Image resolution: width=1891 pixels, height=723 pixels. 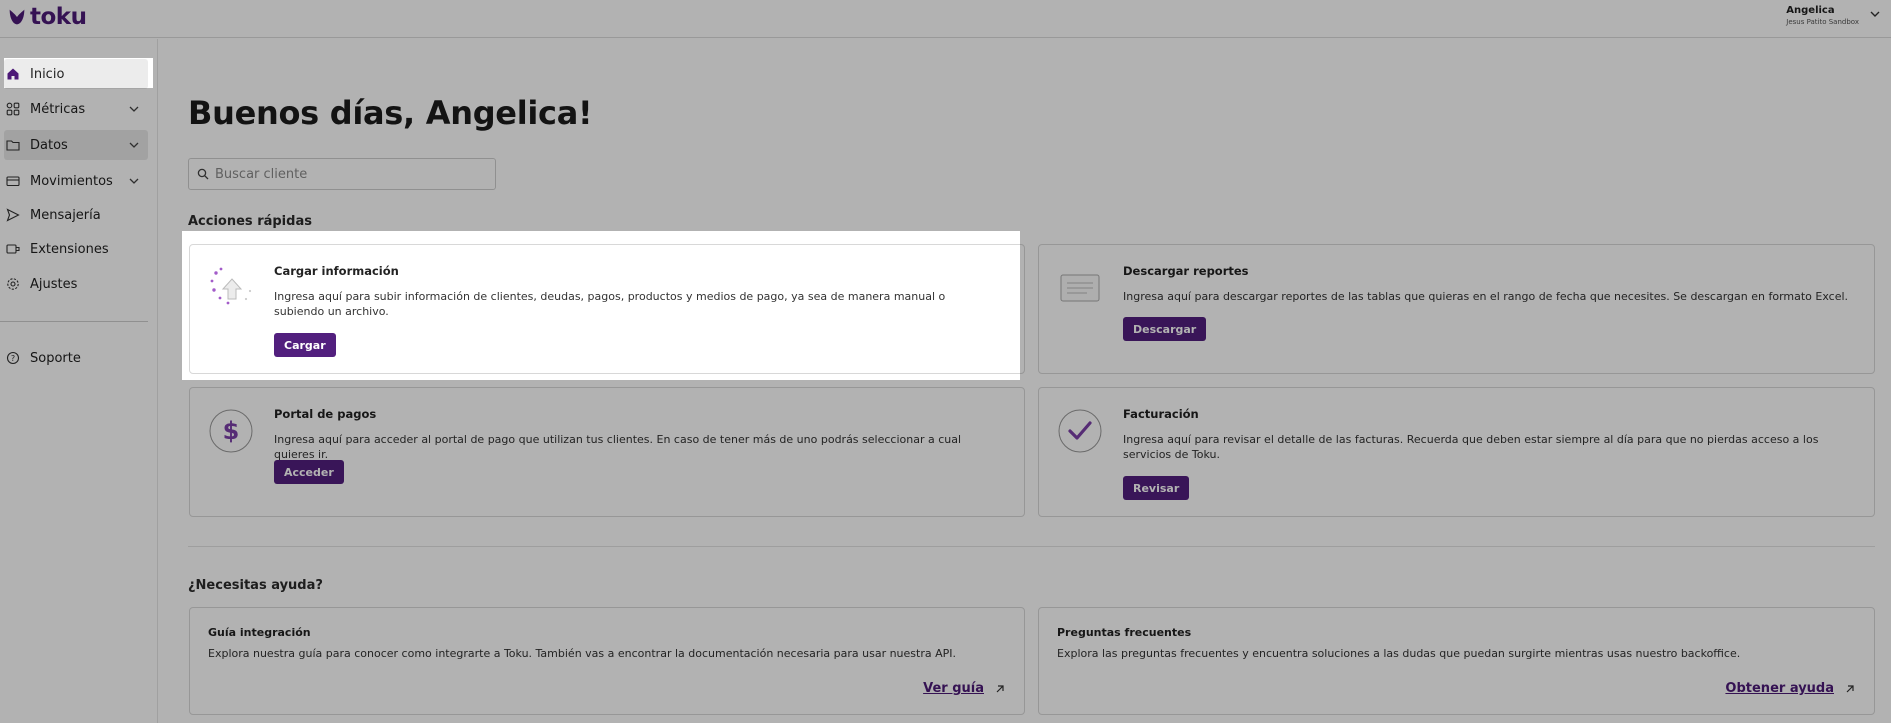 What do you see at coordinates (76, 145) in the screenshot?
I see `sidebar-item-datos: Datos` at bounding box center [76, 145].